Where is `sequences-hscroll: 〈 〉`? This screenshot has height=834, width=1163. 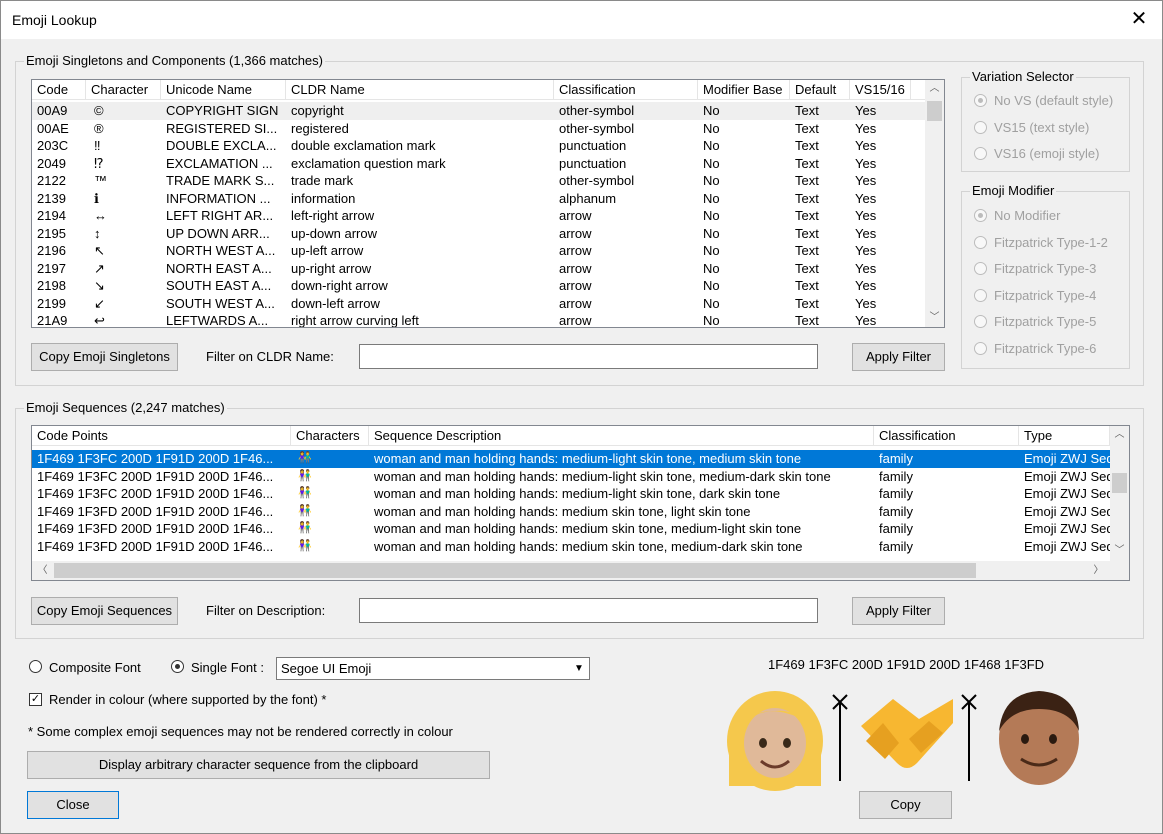
sequences-hscroll: 〈 〉 is located at coordinates (571, 570).